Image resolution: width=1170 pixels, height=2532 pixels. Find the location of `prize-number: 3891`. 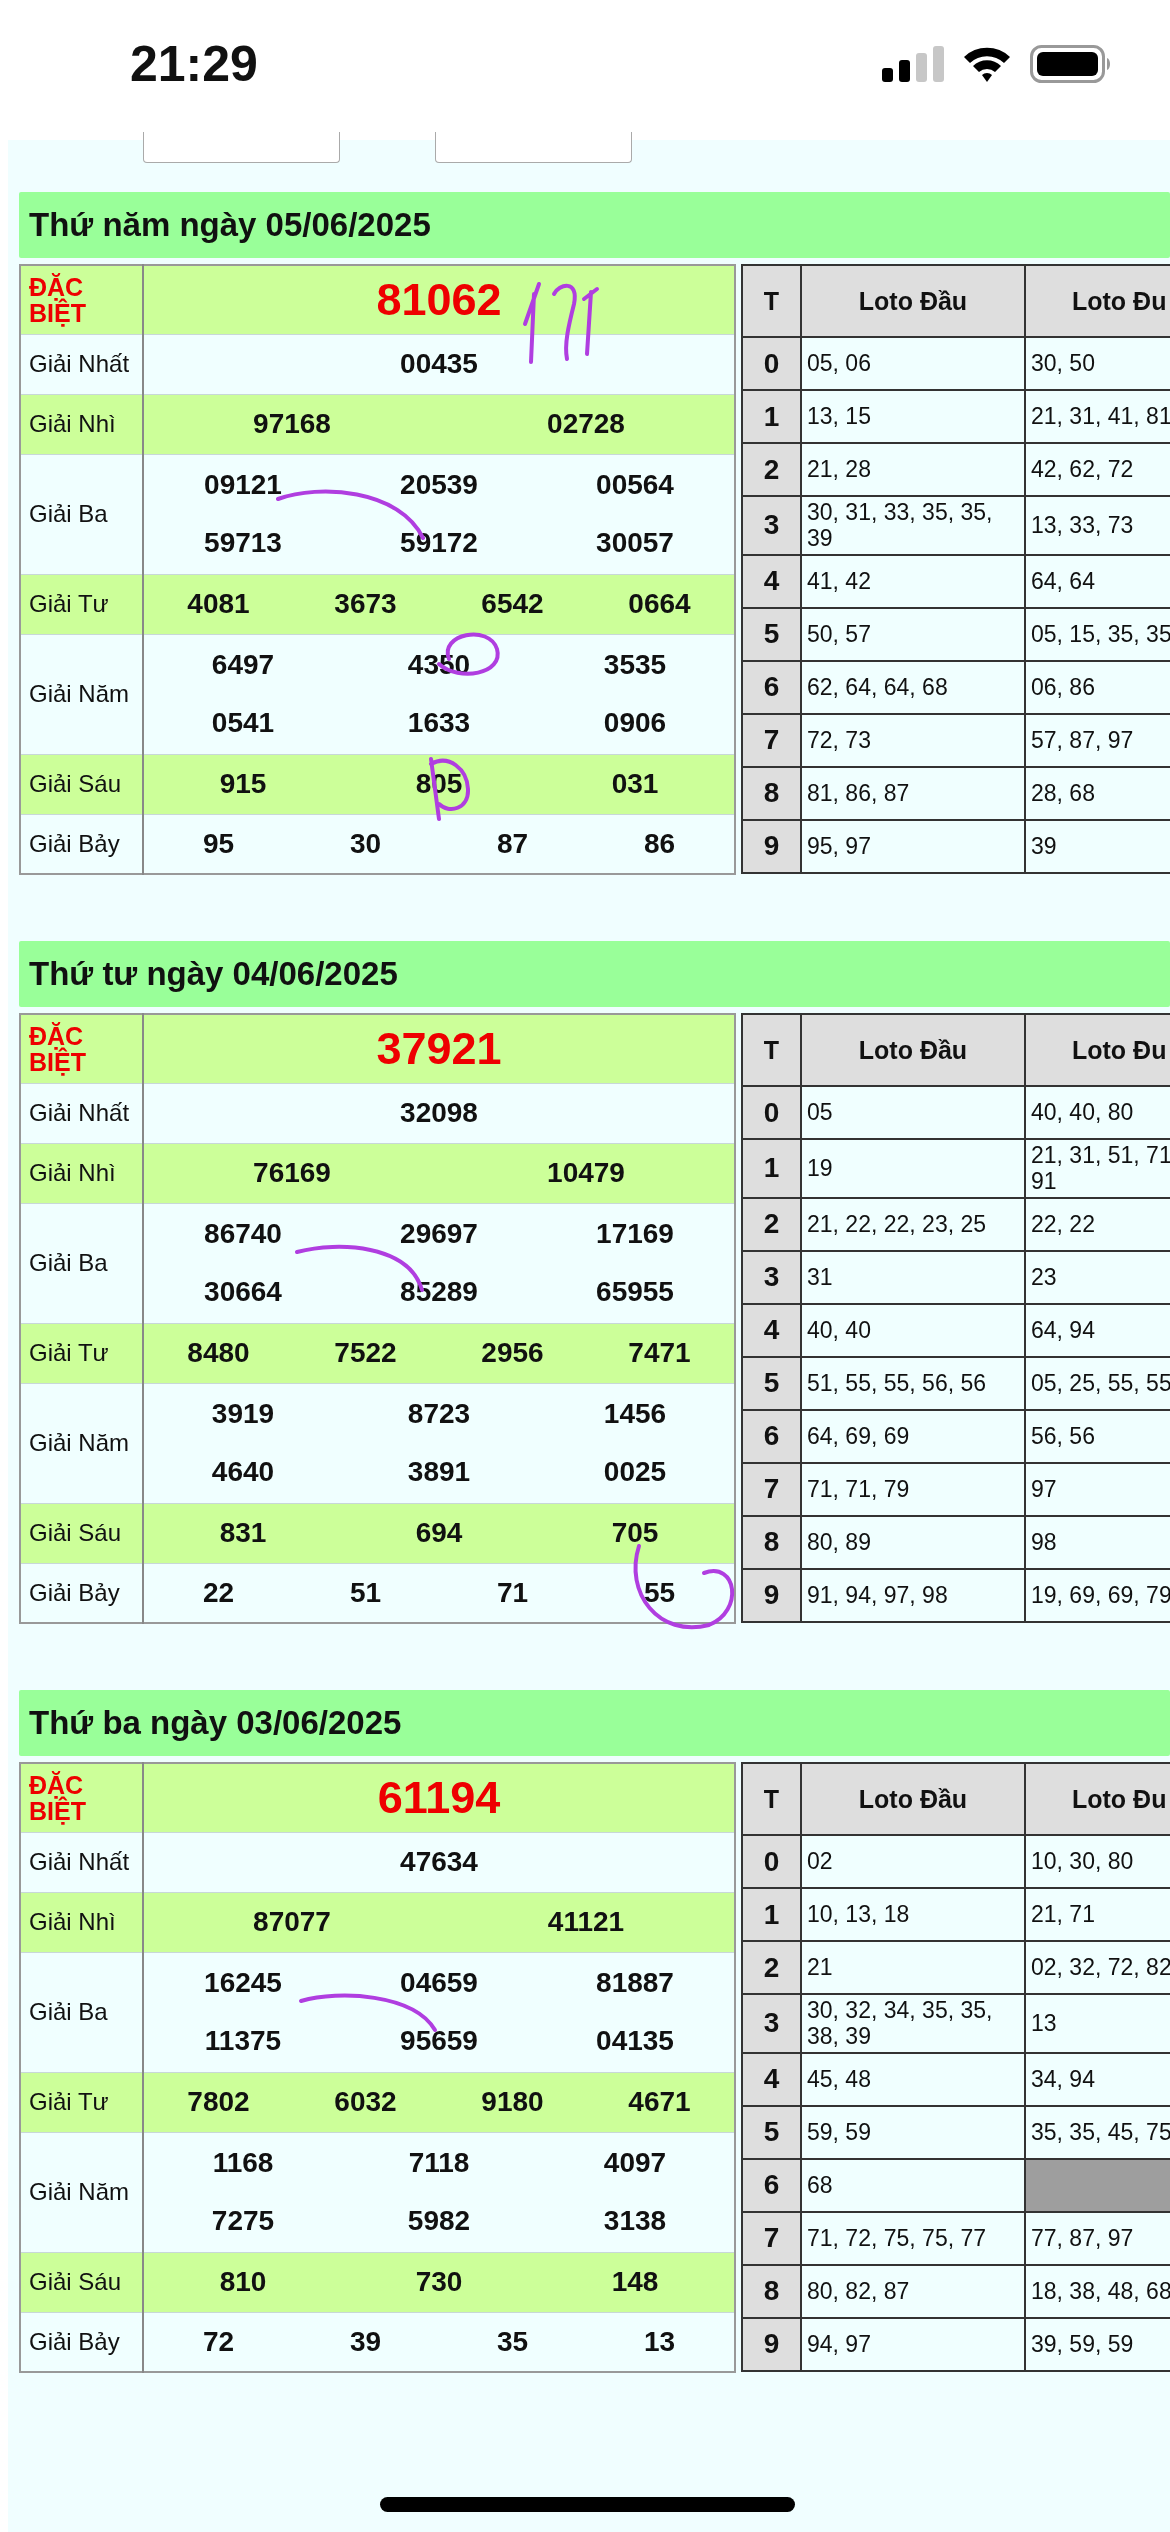

prize-number: 3891 is located at coordinates (439, 1472).